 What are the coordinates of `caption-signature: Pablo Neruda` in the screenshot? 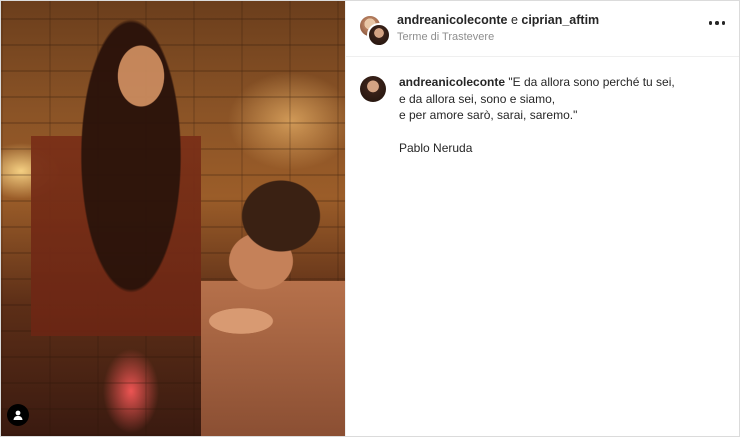 It's located at (436, 148).